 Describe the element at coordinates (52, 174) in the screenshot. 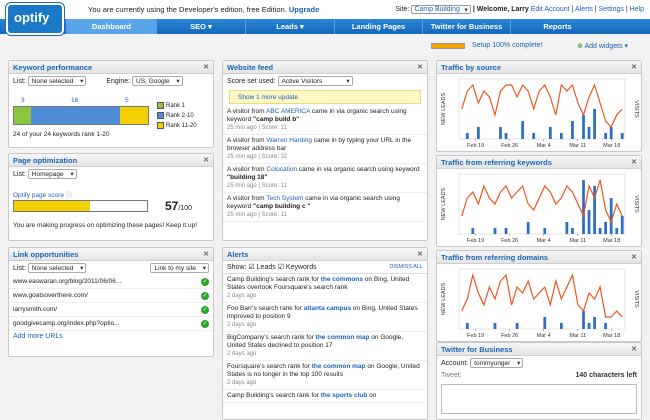

I see `list-select: Homepage` at that location.